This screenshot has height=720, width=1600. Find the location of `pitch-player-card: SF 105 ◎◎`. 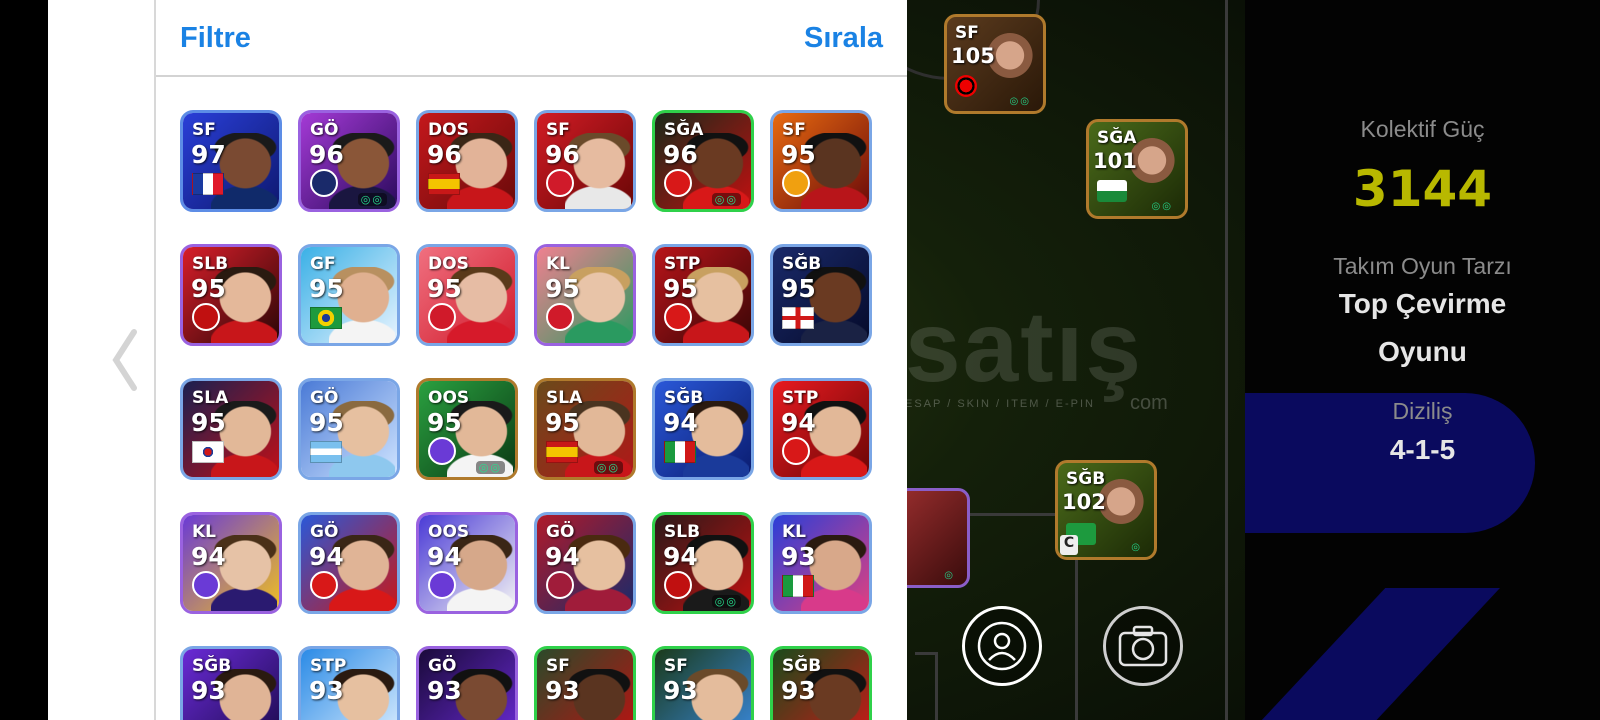

pitch-player-card: SF 105 ◎◎ is located at coordinates (995, 64).